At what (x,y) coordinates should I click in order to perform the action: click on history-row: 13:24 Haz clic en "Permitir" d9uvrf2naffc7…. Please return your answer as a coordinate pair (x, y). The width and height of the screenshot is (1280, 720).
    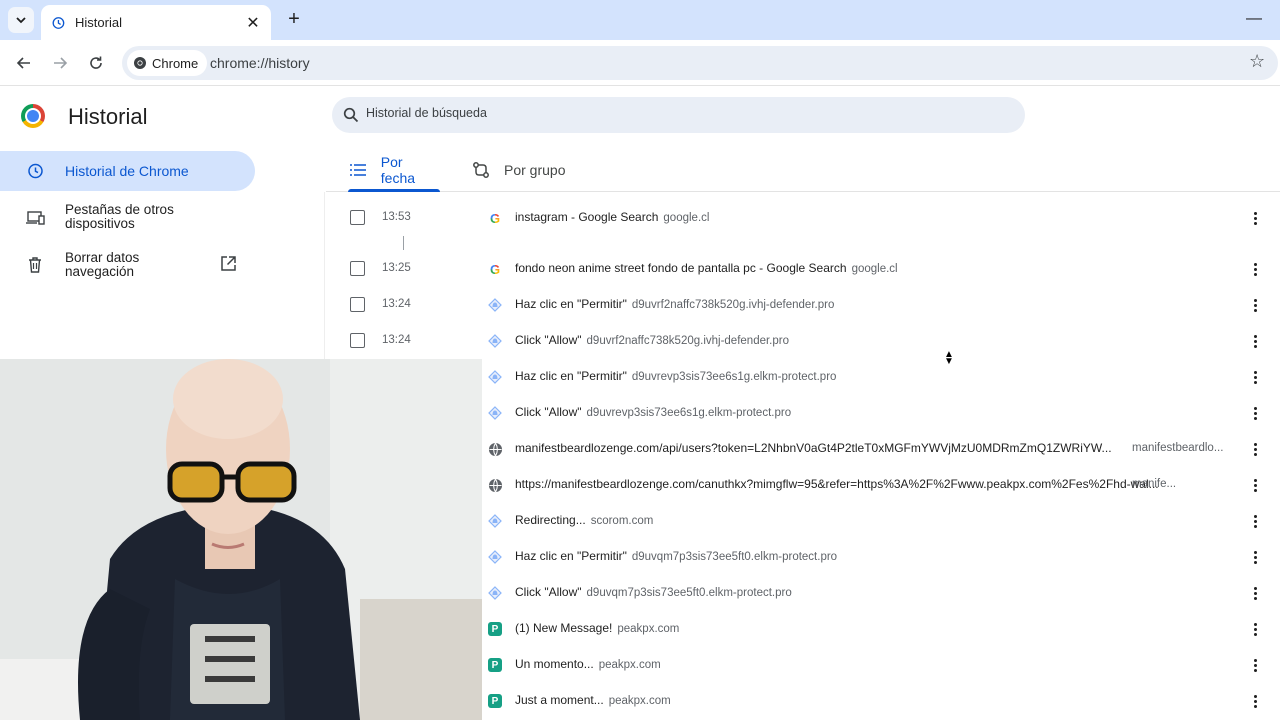
    Looking at the image, I should click on (802, 305).